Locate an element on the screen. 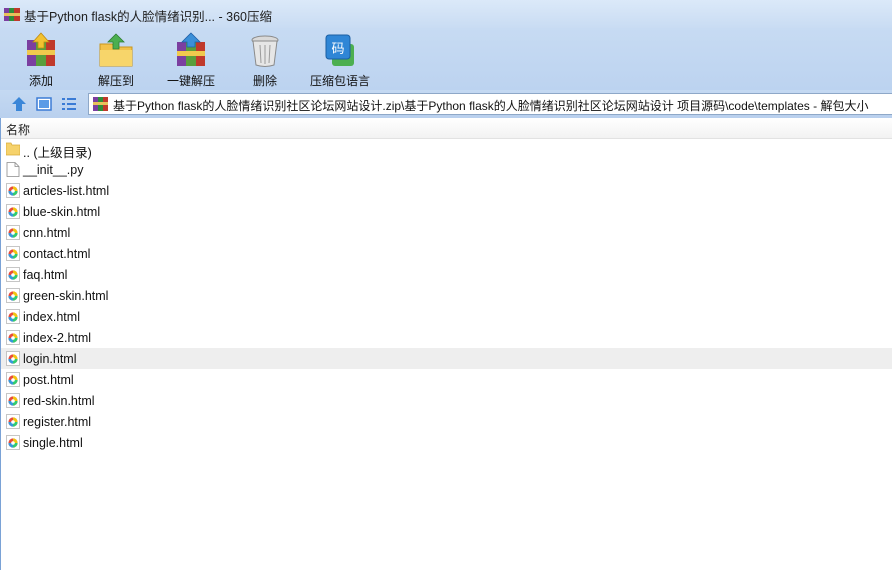 This screenshot has height=570, width=892. file-name: faq.html is located at coordinates (45, 275).